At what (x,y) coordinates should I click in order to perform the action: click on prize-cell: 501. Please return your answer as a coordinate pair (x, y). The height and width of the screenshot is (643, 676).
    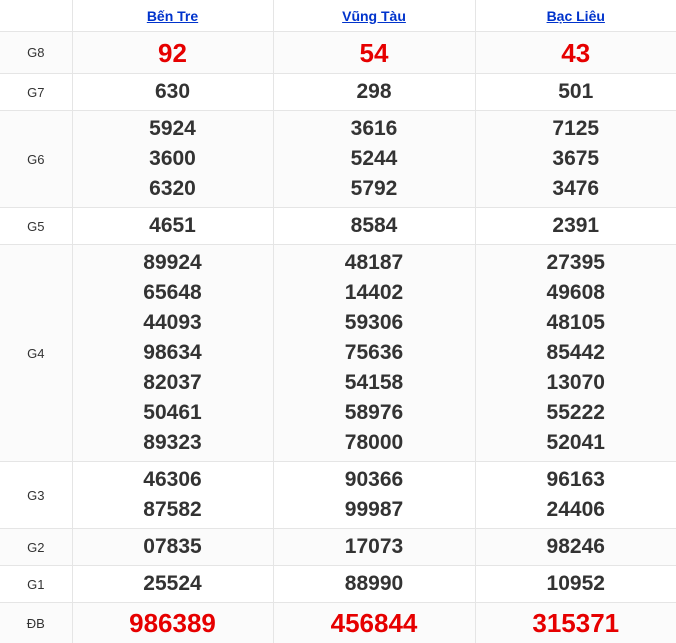
    Looking at the image, I should click on (575, 92).